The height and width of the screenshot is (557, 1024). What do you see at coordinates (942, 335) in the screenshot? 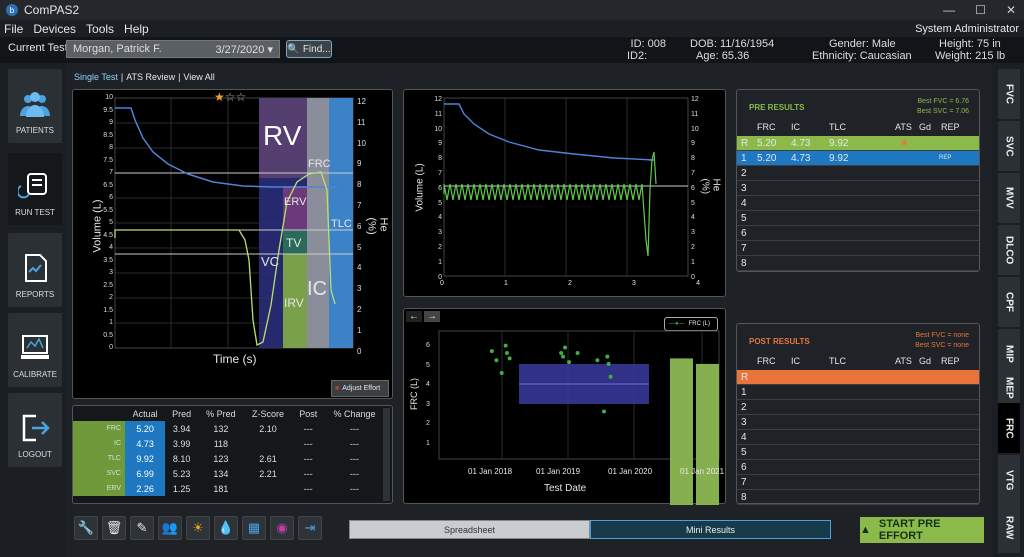
I see `best-fvc: Best FVC = none` at bounding box center [942, 335].